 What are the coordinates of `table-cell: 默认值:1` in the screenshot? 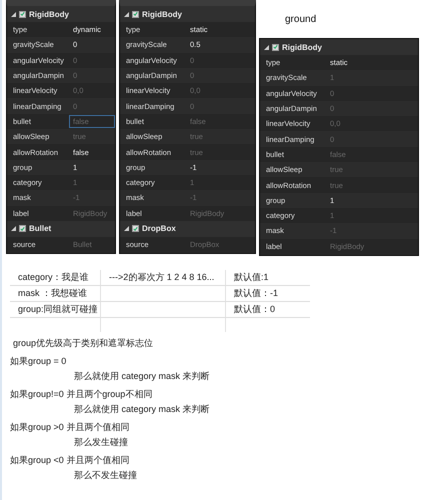 It's located at (267, 277).